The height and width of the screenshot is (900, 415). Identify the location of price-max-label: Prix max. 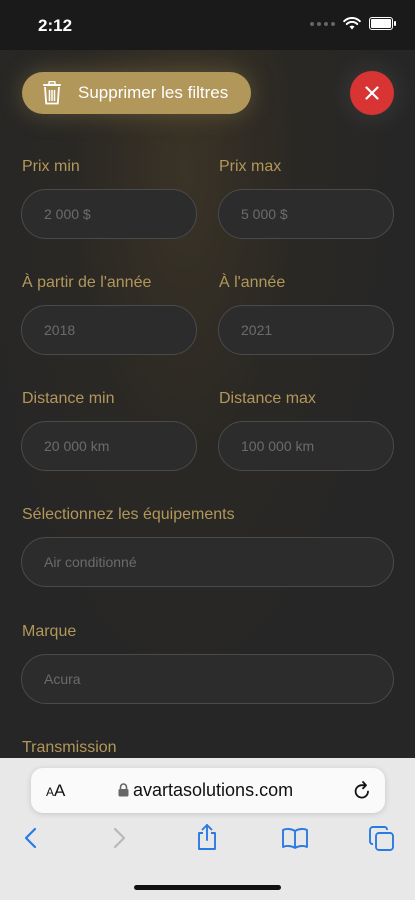
(250, 166).